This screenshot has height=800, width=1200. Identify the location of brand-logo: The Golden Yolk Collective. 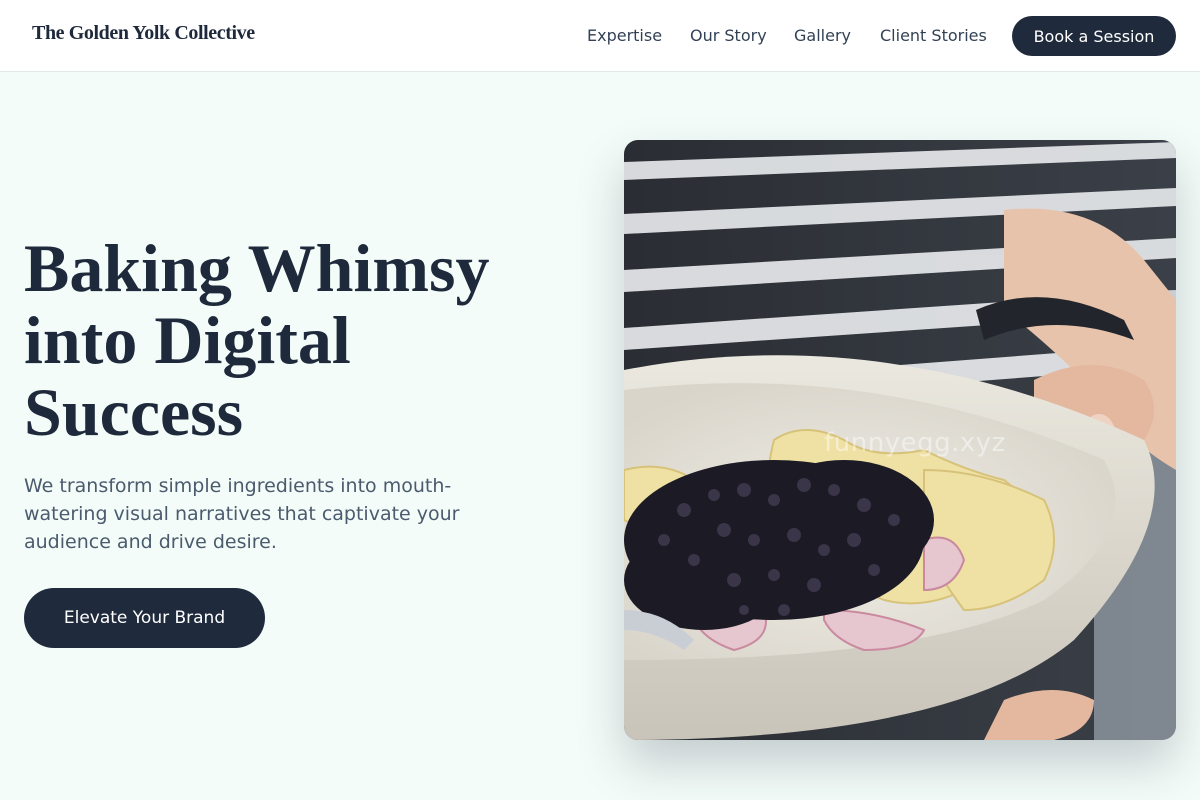
(143, 33).